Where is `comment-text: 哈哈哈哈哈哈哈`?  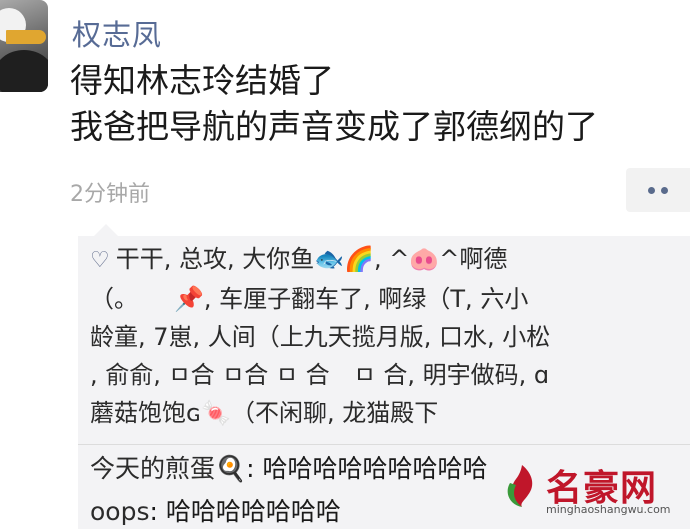
comment-text: 哈哈哈哈哈哈哈 is located at coordinates (253, 511).